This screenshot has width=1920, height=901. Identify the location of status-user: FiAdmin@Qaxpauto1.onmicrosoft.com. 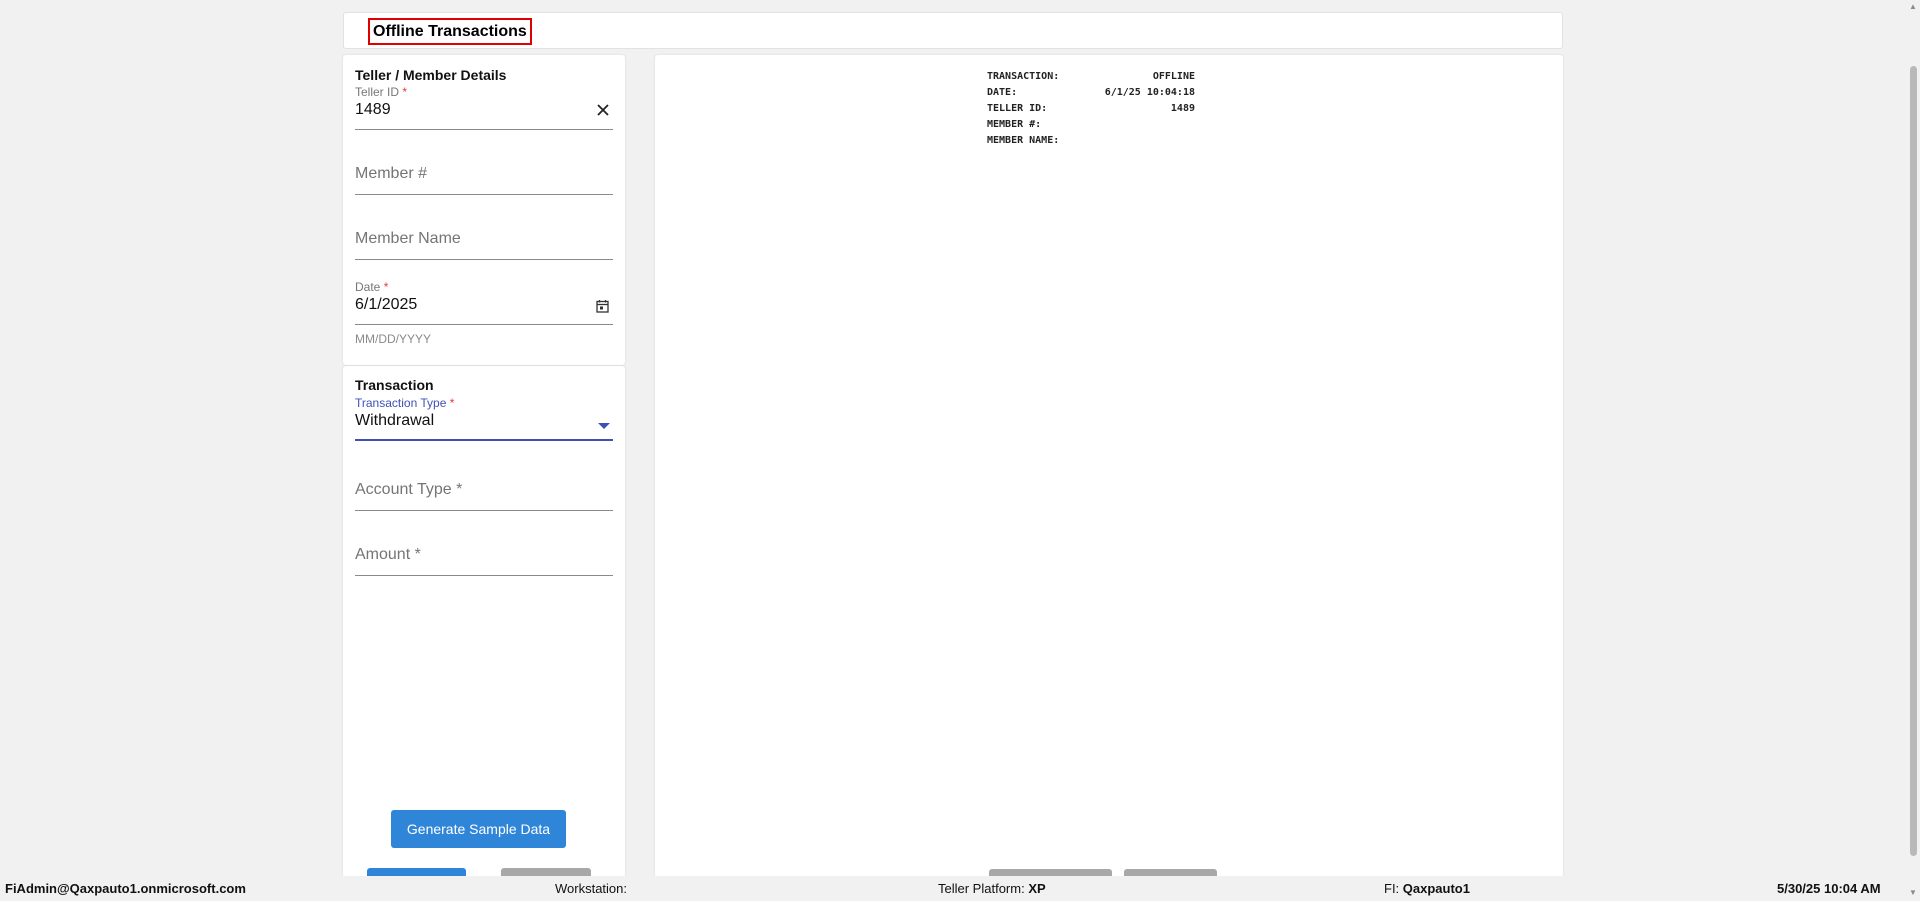
(125, 888).